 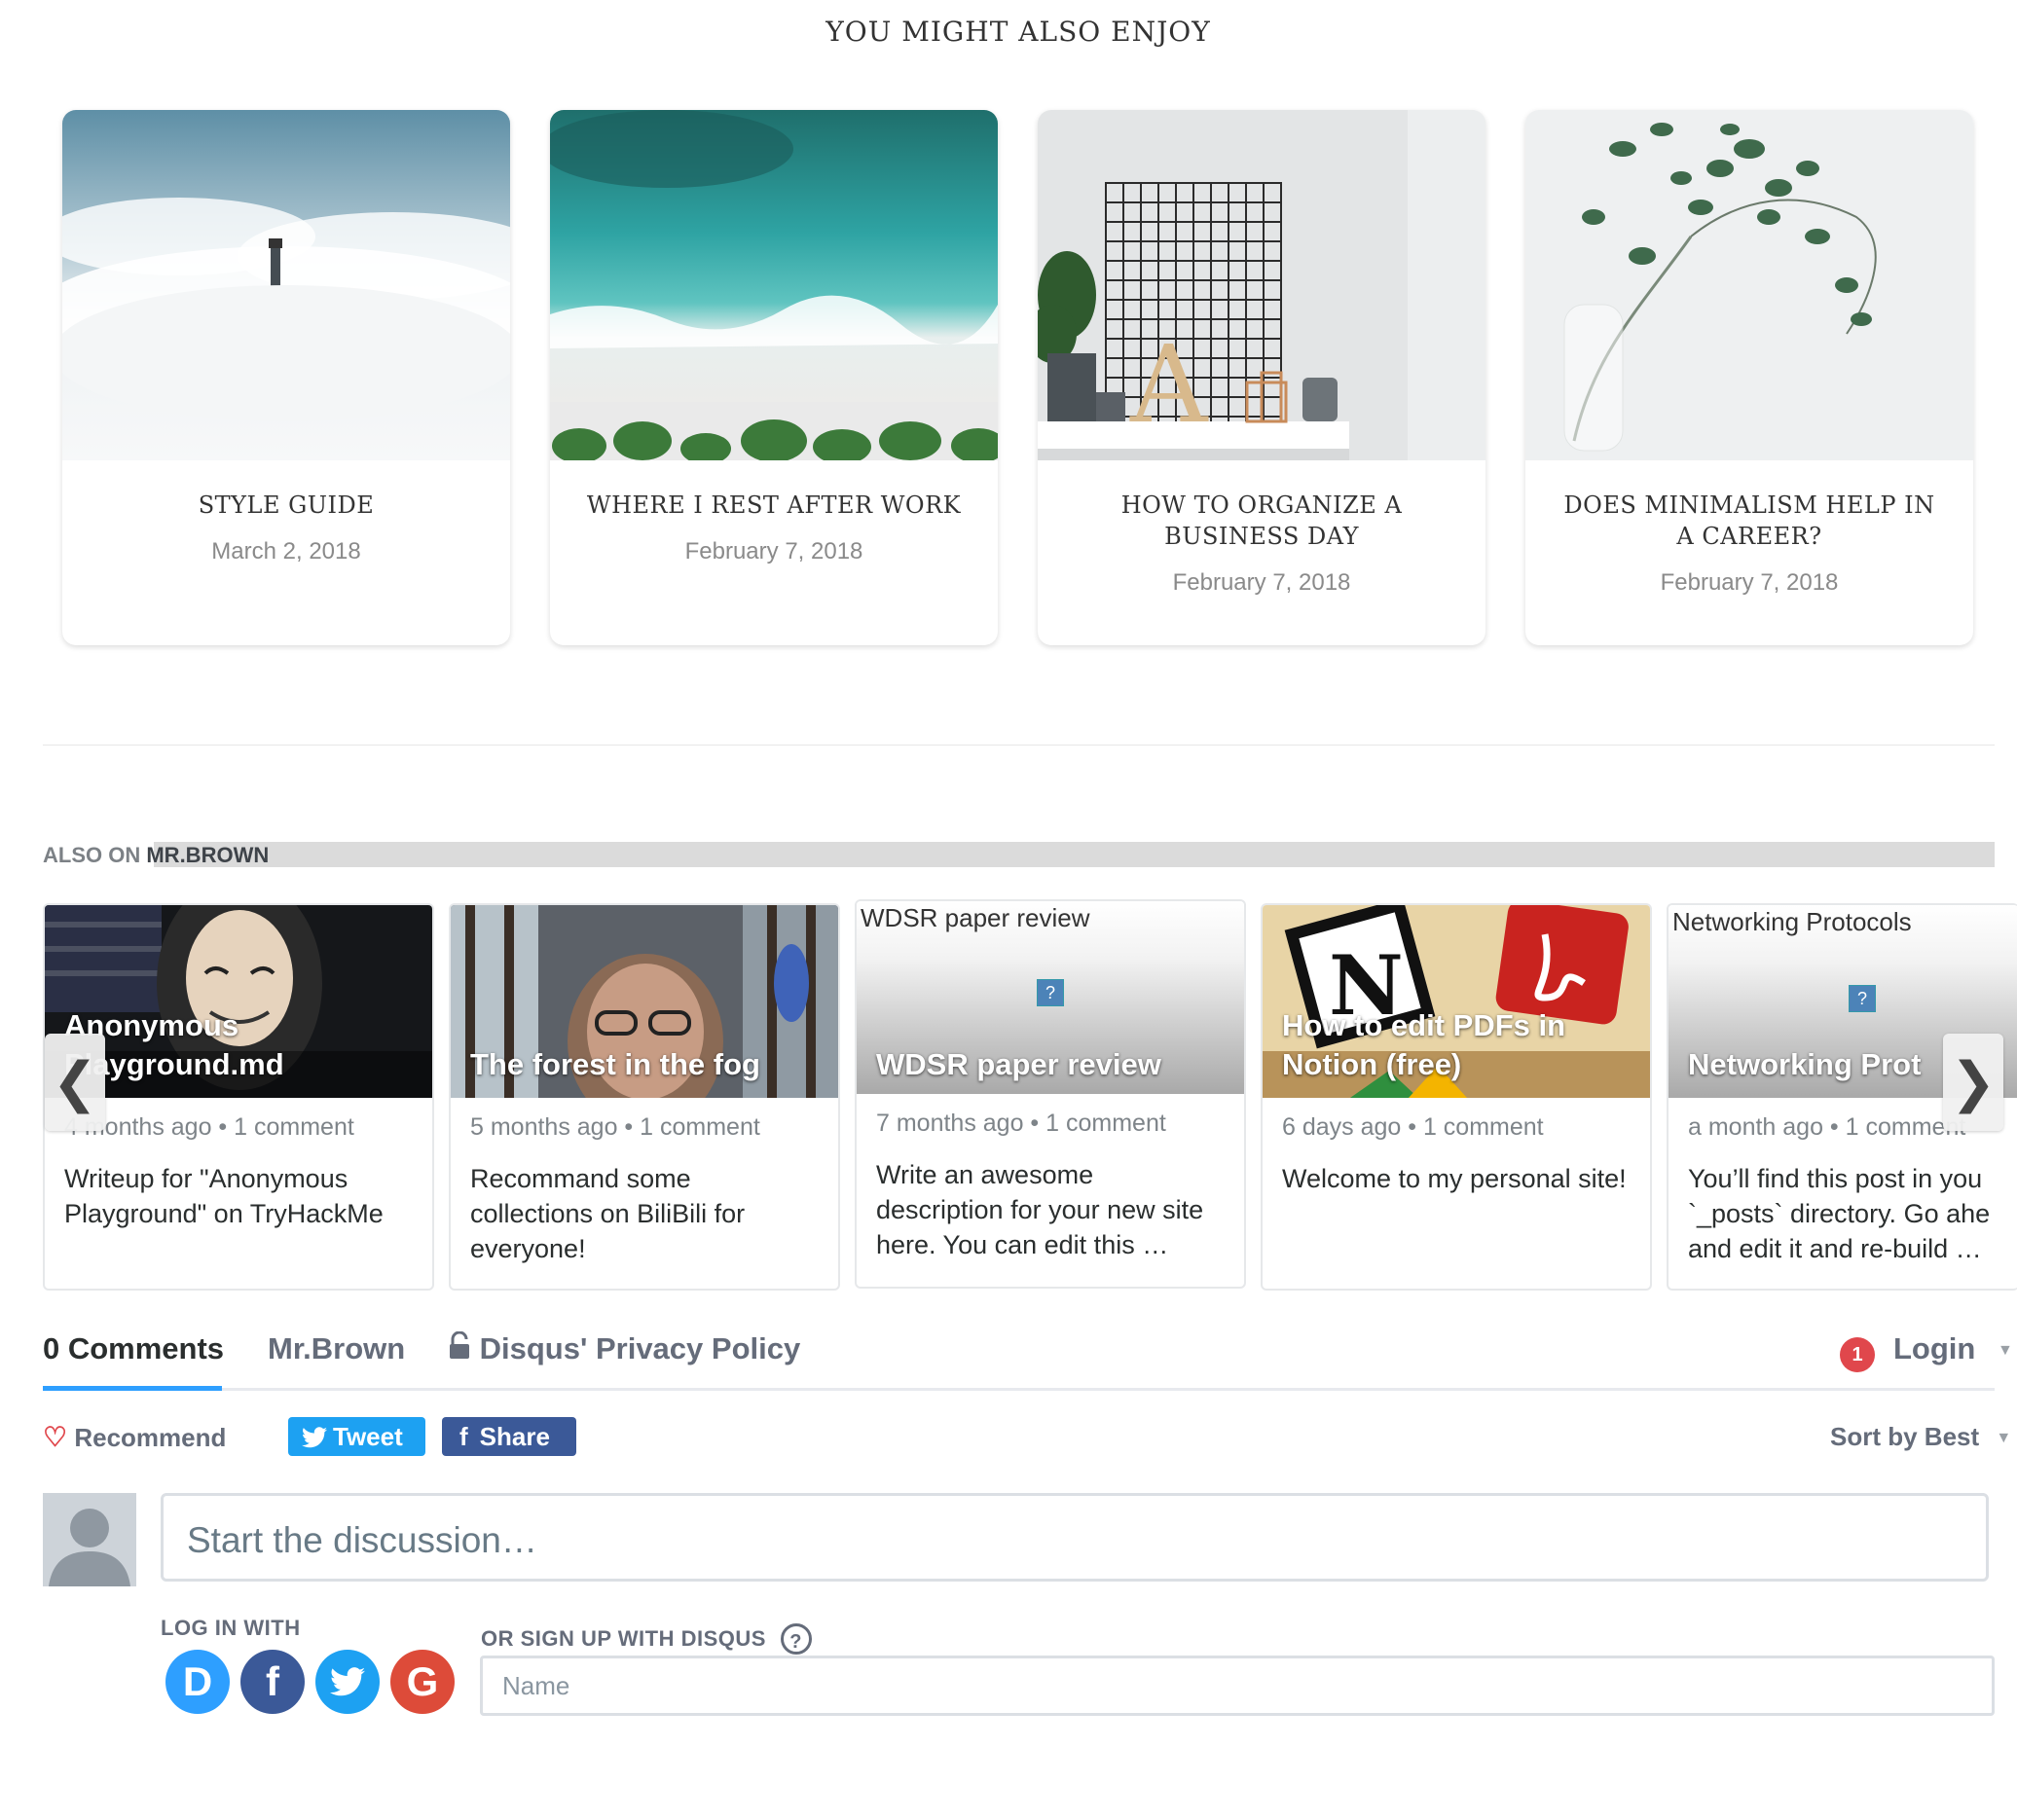 I want to click on tab-comments: 0 Comments, so click(x=133, y=1348).